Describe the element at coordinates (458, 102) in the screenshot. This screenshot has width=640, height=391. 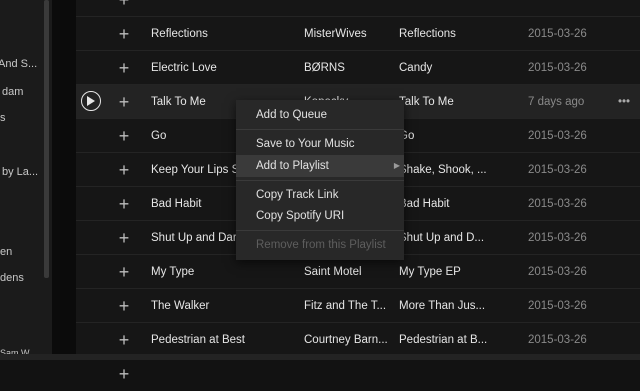
I see `track-album: Talk To Me` at that location.